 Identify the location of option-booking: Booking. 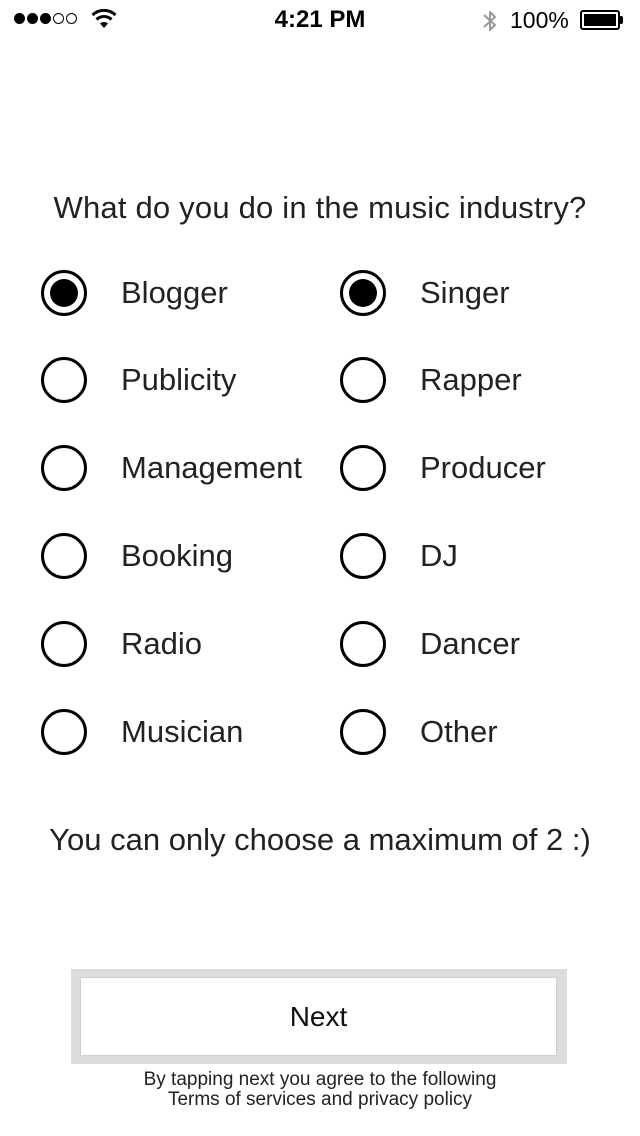
(137, 556).